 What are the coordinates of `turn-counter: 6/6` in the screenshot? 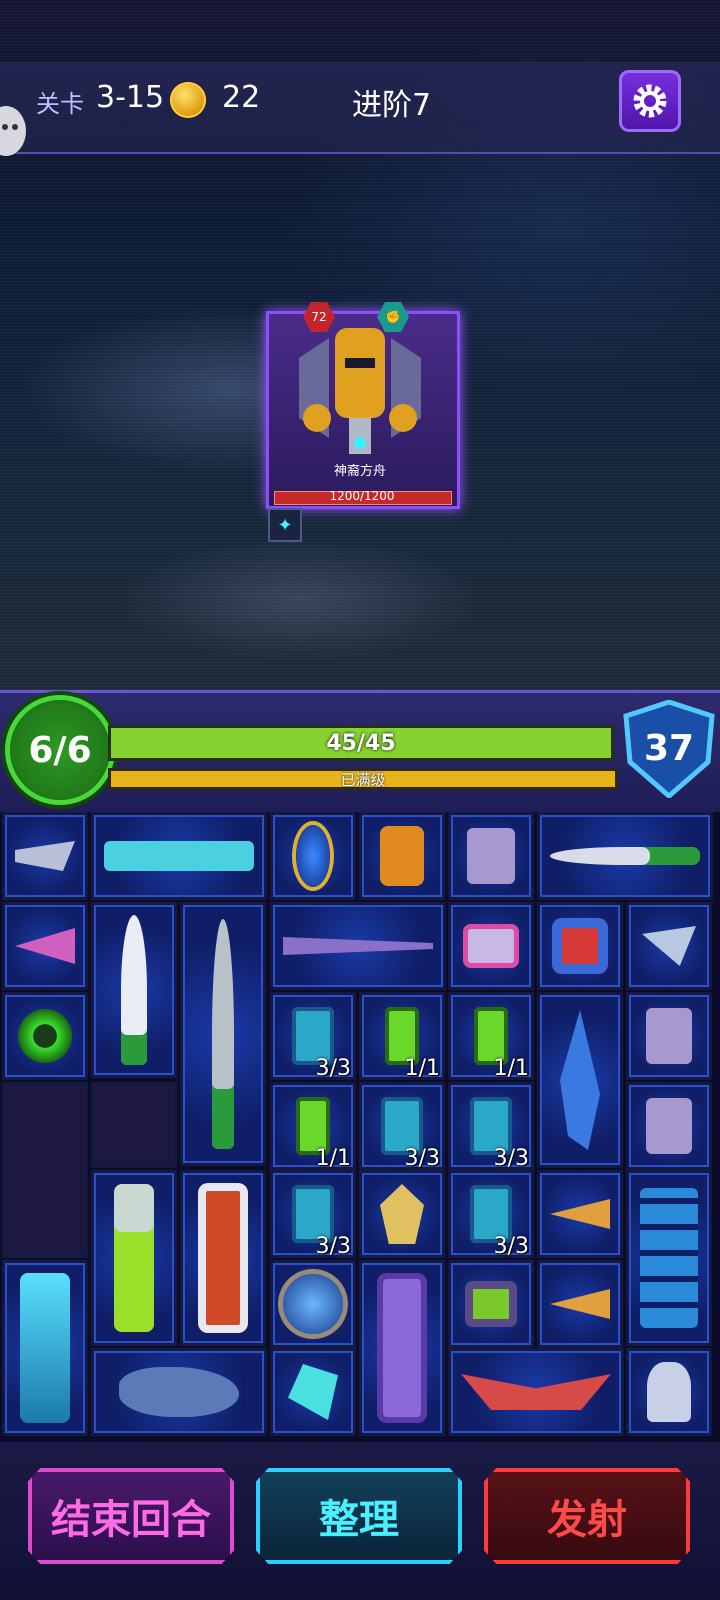 It's located at (60, 750).